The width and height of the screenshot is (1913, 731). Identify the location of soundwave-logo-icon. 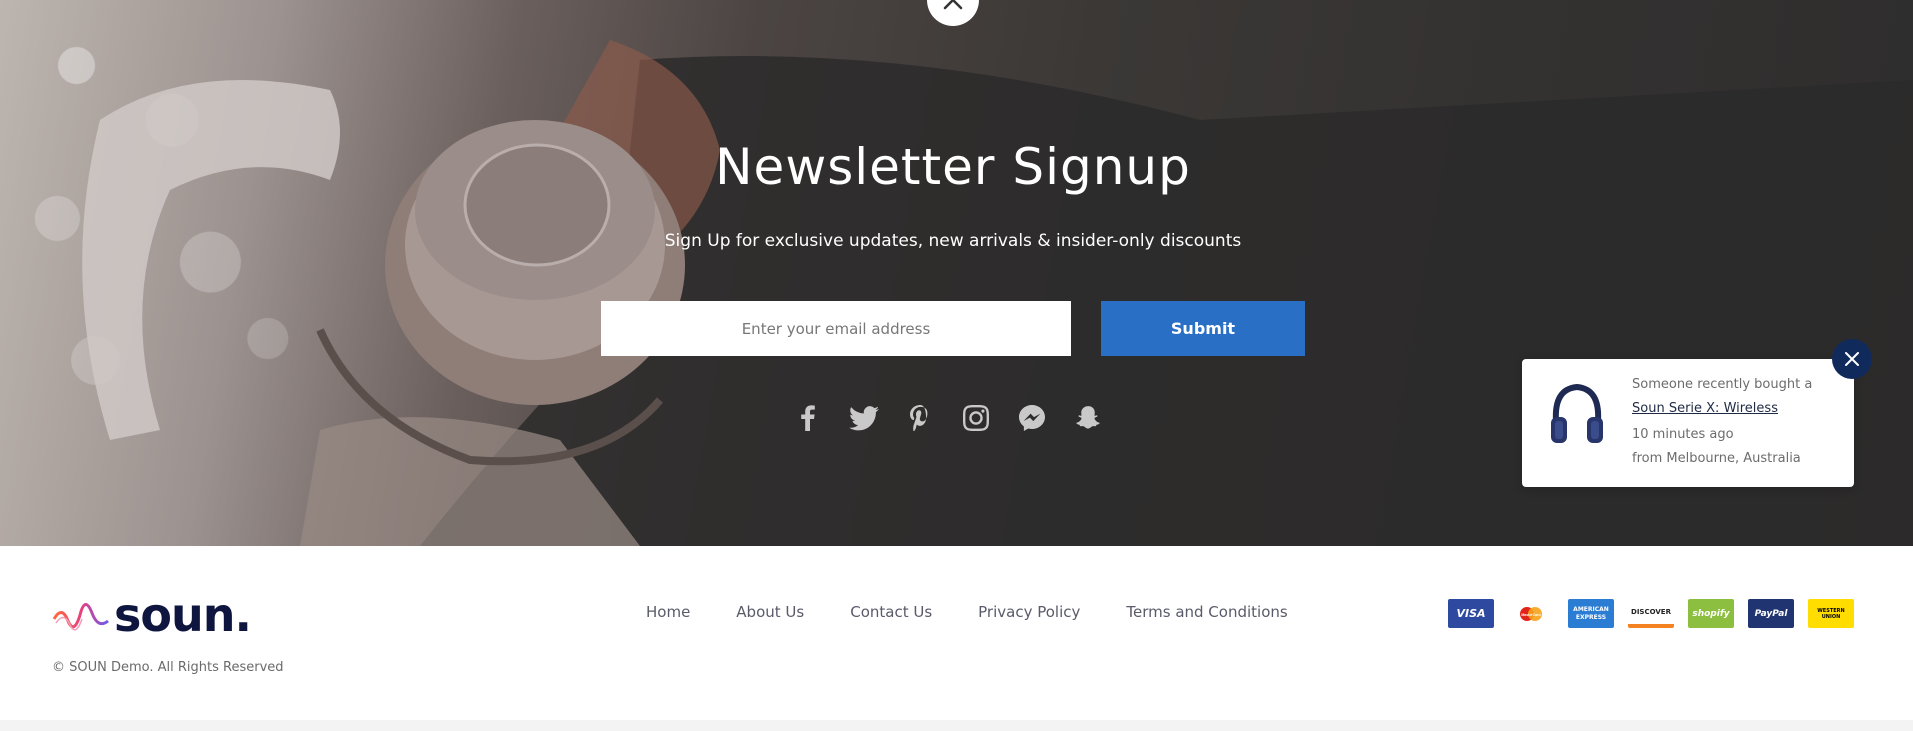
(80, 617).